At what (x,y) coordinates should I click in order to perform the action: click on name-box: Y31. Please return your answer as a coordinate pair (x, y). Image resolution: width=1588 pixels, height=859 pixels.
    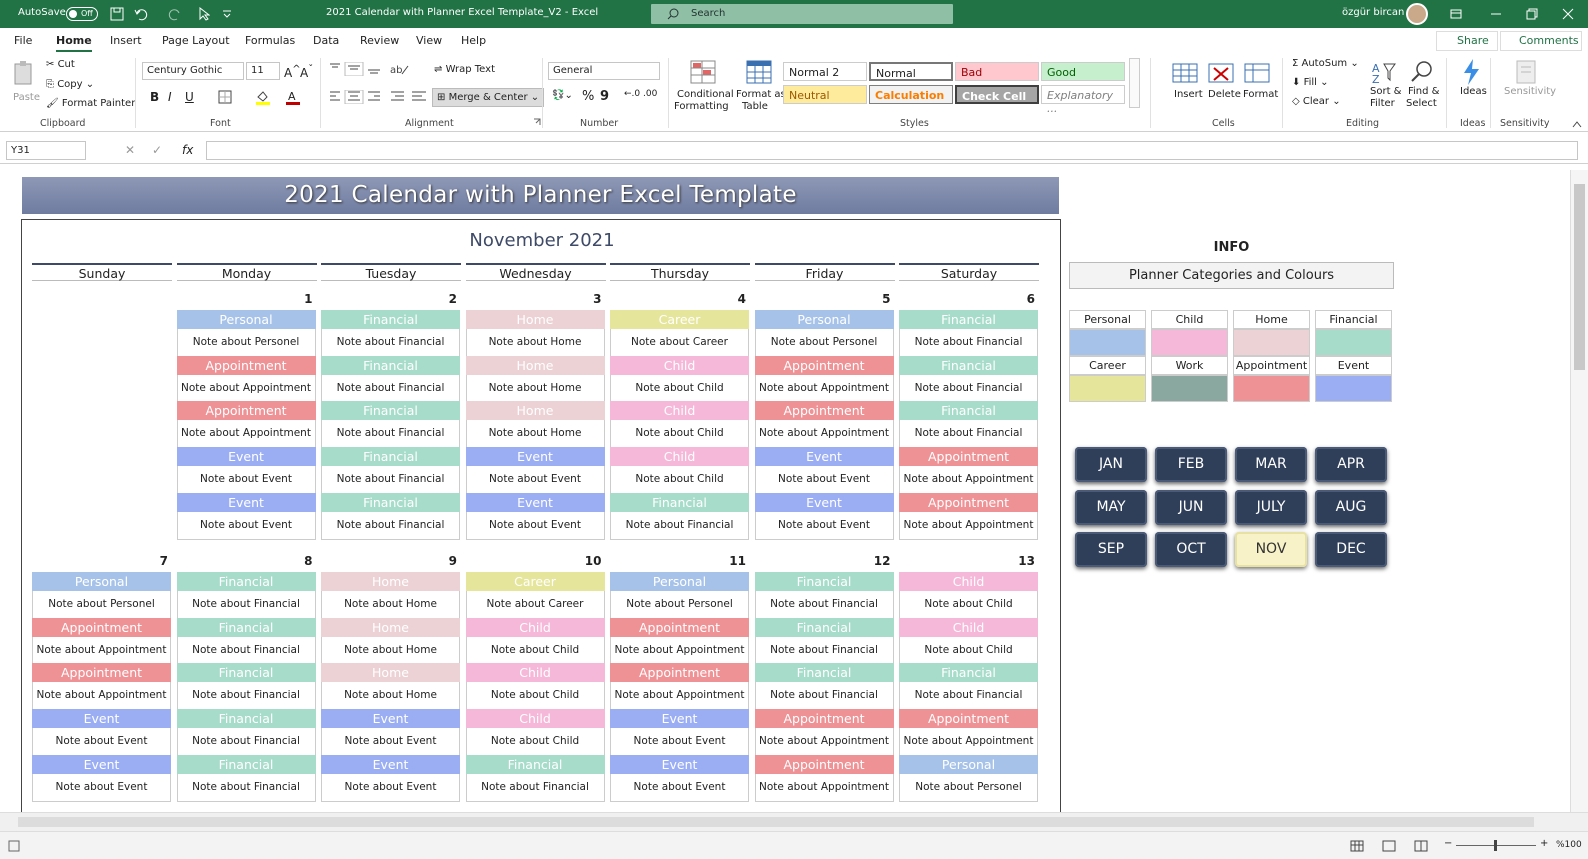
    Looking at the image, I should click on (46, 150).